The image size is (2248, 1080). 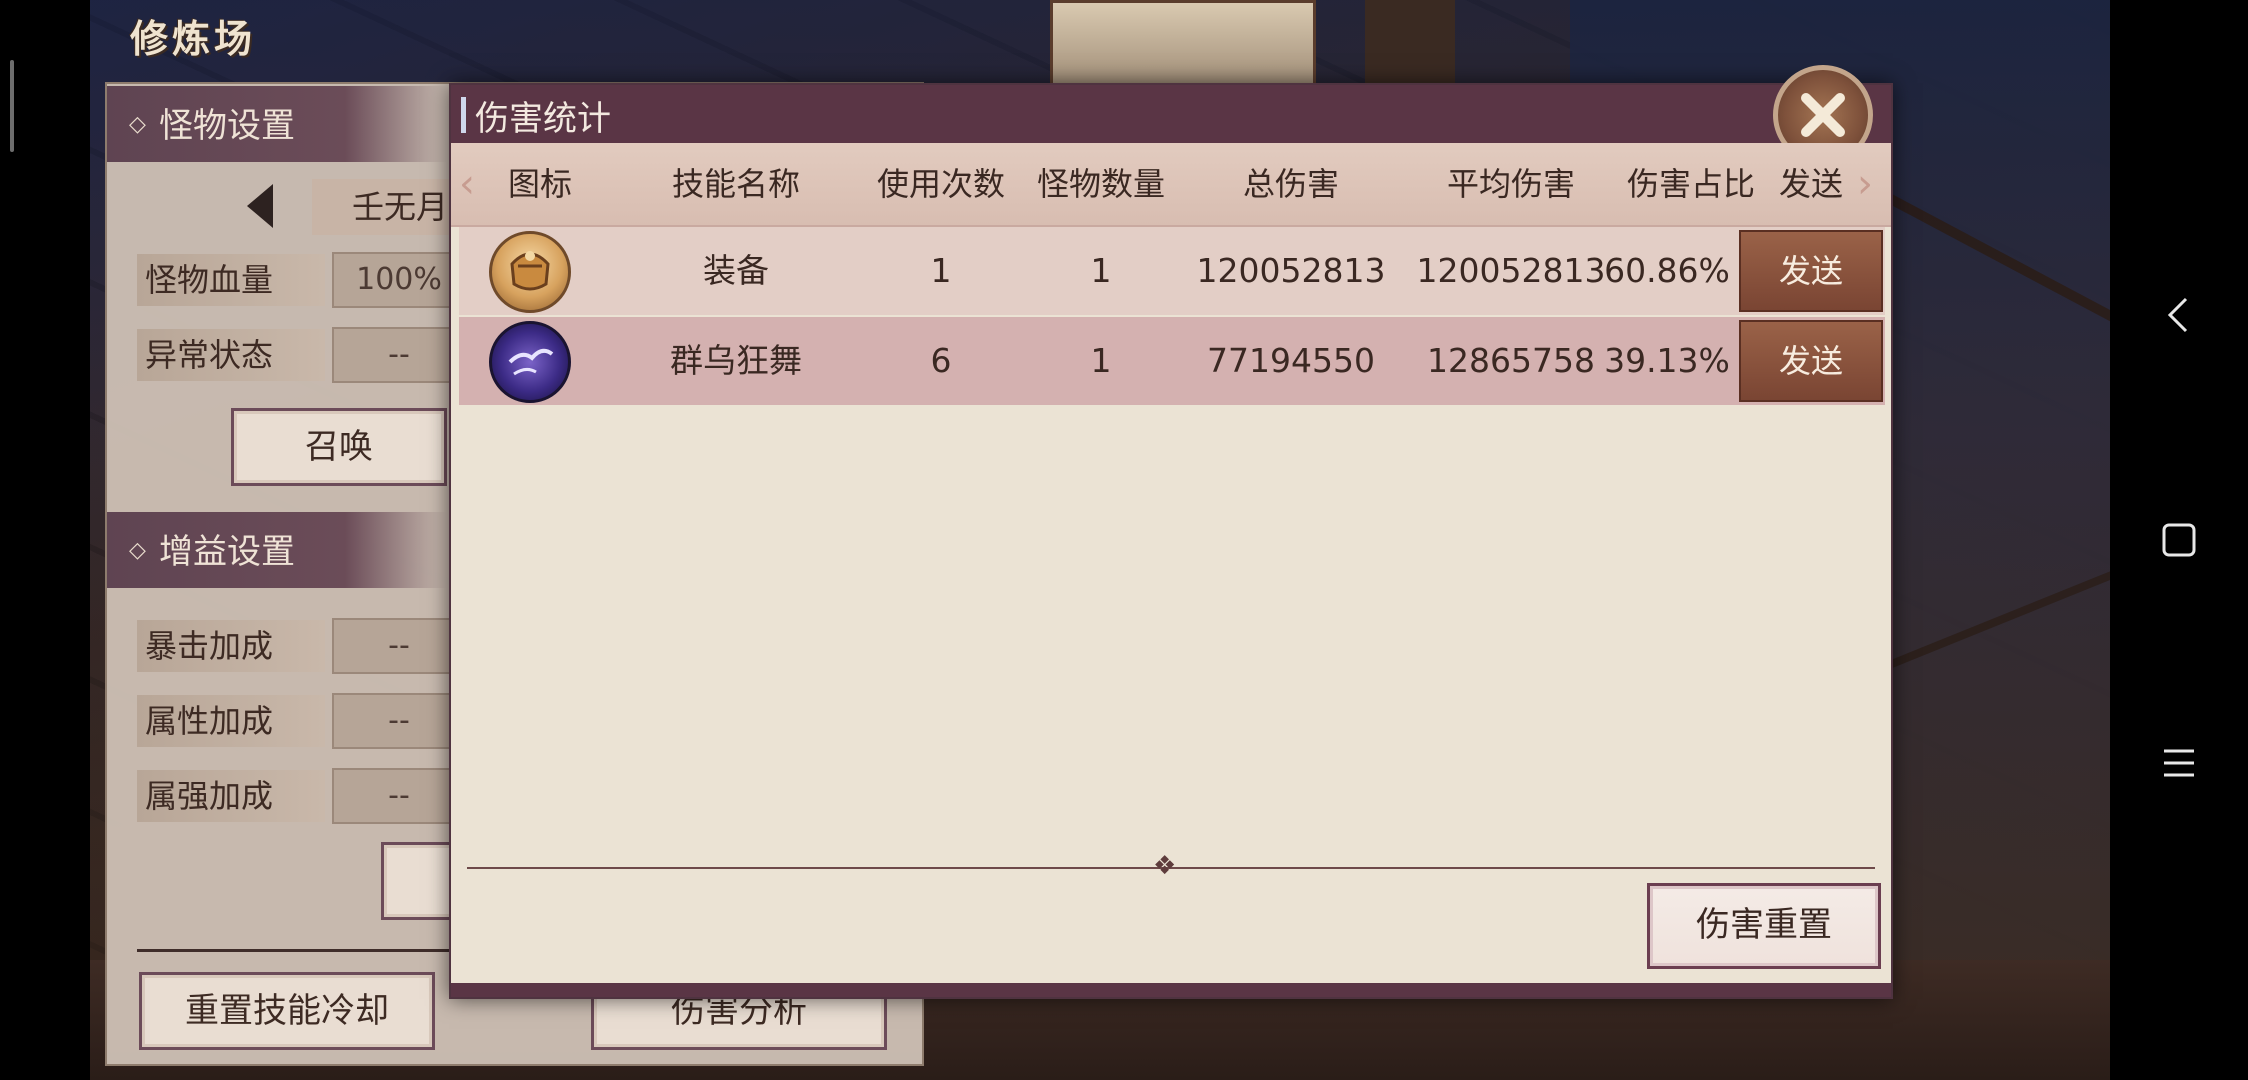 I want to click on abnormal-status-value: --, so click(x=399, y=355).